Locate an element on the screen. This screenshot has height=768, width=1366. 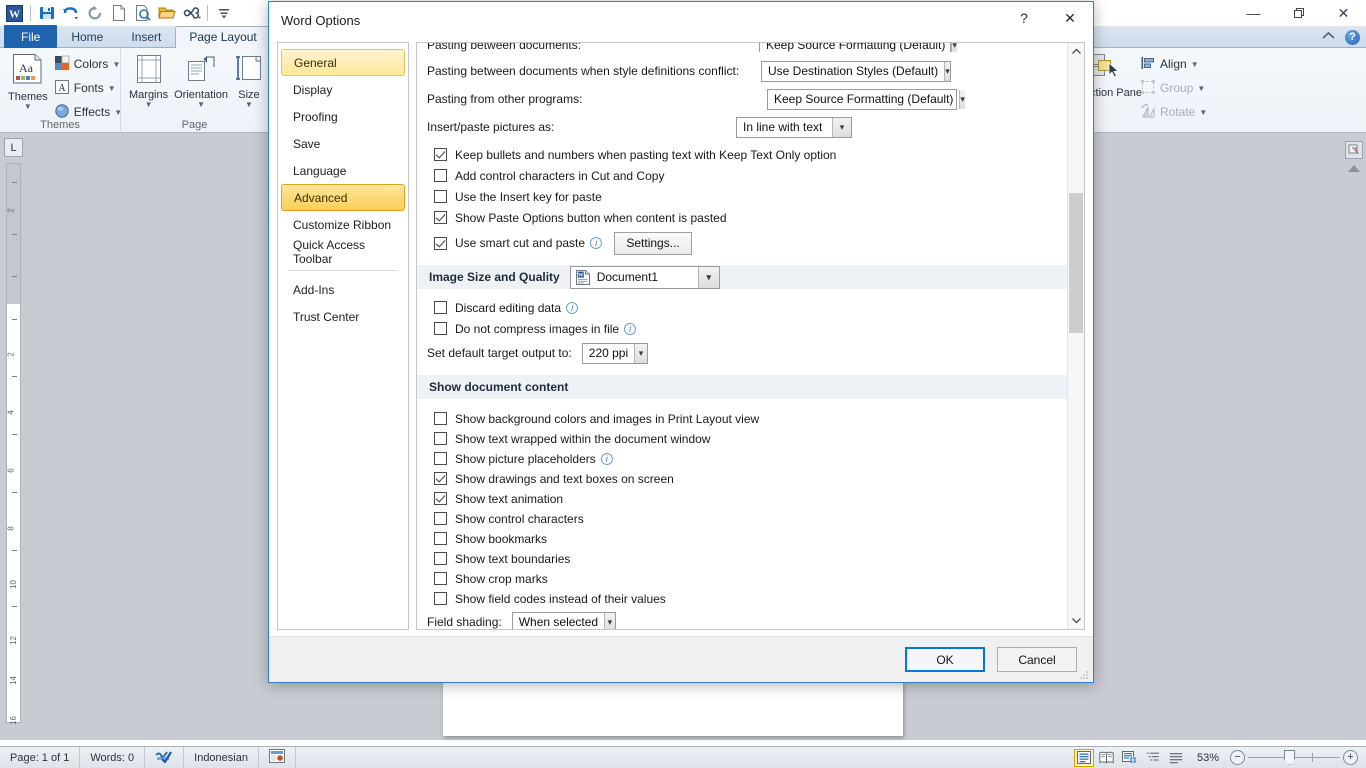
nav-item-advanced: Advanced is located at coordinates (343, 197).